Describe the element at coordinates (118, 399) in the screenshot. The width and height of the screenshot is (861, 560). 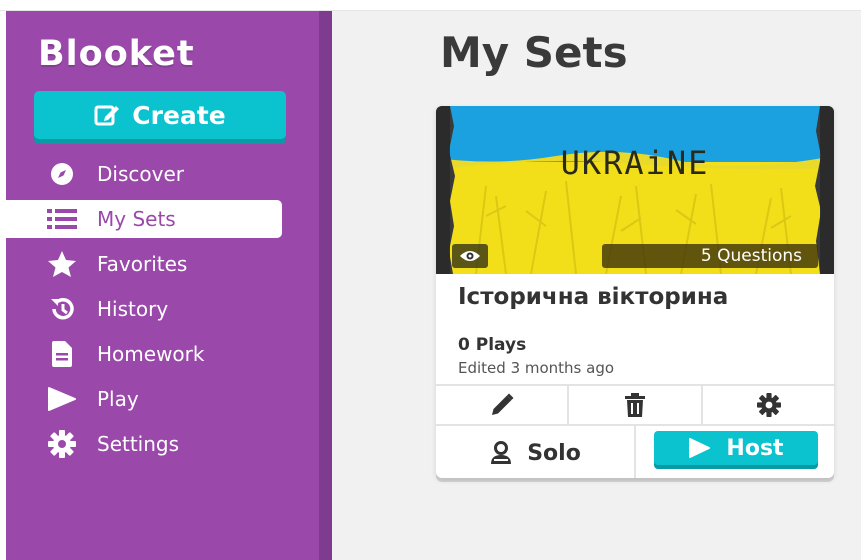
I see `sidebar-item-label: Play` at that location.